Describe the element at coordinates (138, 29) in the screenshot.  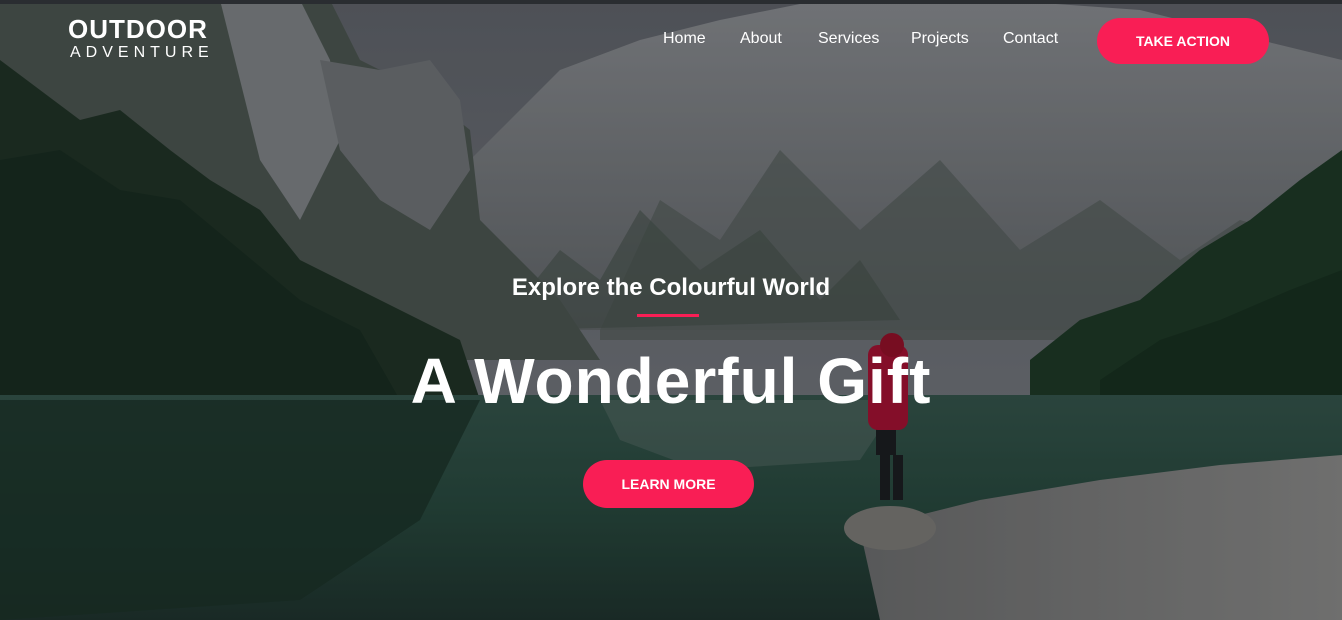
I see `logo-title: OUTDOOR` at that location.